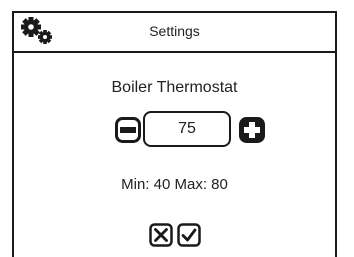  Describe the element at coordinates (174, 184) in the screenshot. I see `range-text: Min: 40 Max: 80` at that location.